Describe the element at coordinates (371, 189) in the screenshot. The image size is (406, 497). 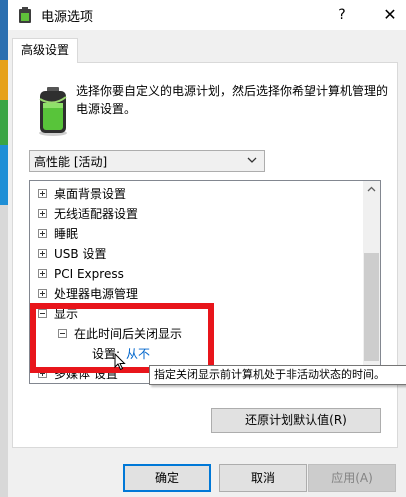
I see `scroll-up-icon` at that location.